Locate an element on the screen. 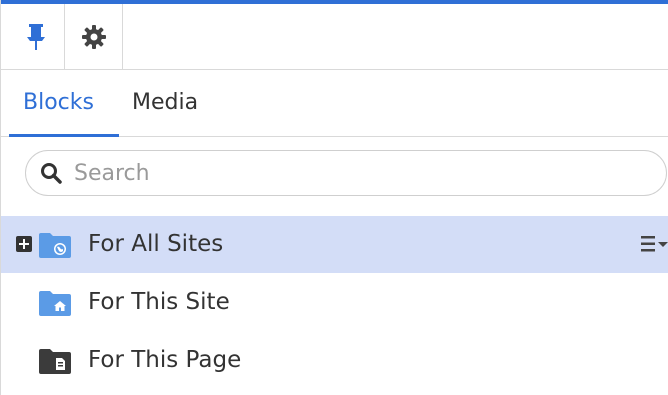 The height and width of the screenshot is (395, 668). menu-icon is located at coordinates (654, 244).